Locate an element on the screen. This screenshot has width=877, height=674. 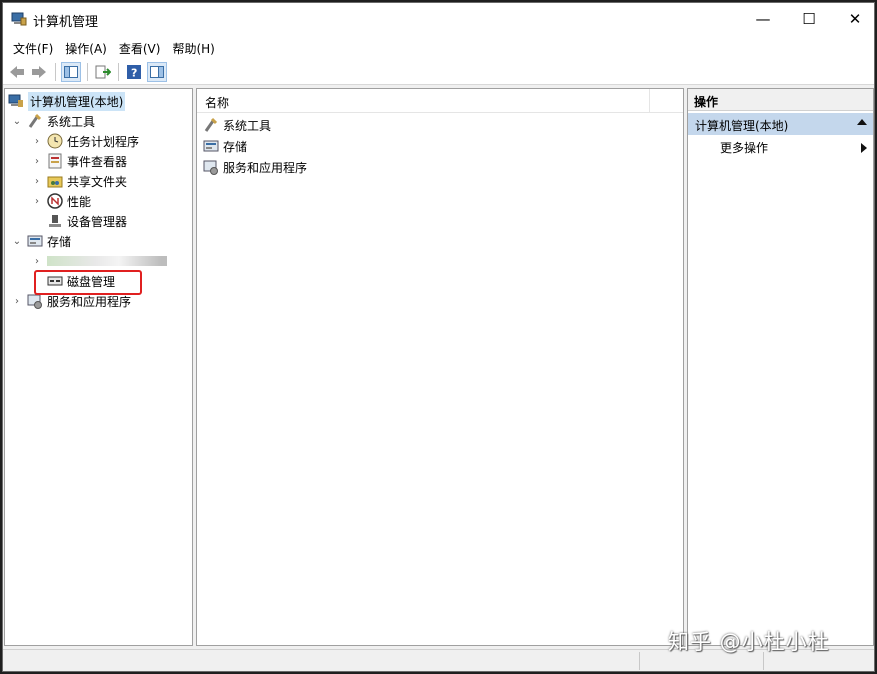
tree-item-label: 服务和应用程序 is located at coordinates (89, 301).